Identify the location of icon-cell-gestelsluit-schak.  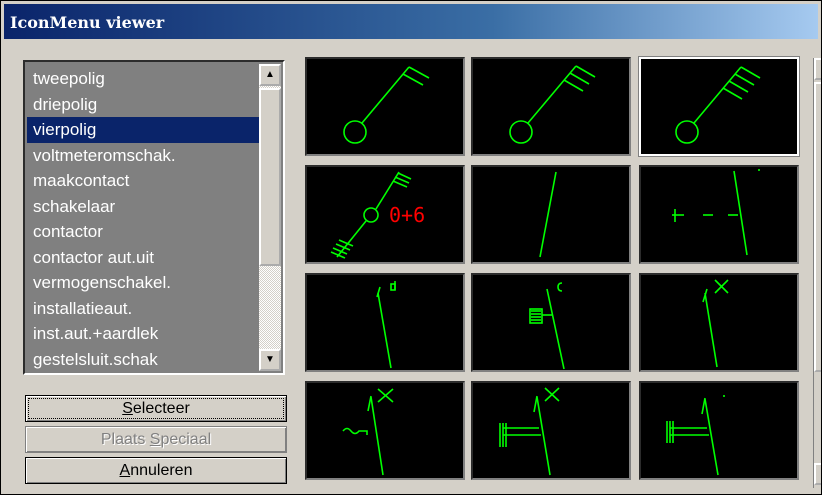
(719, 430).